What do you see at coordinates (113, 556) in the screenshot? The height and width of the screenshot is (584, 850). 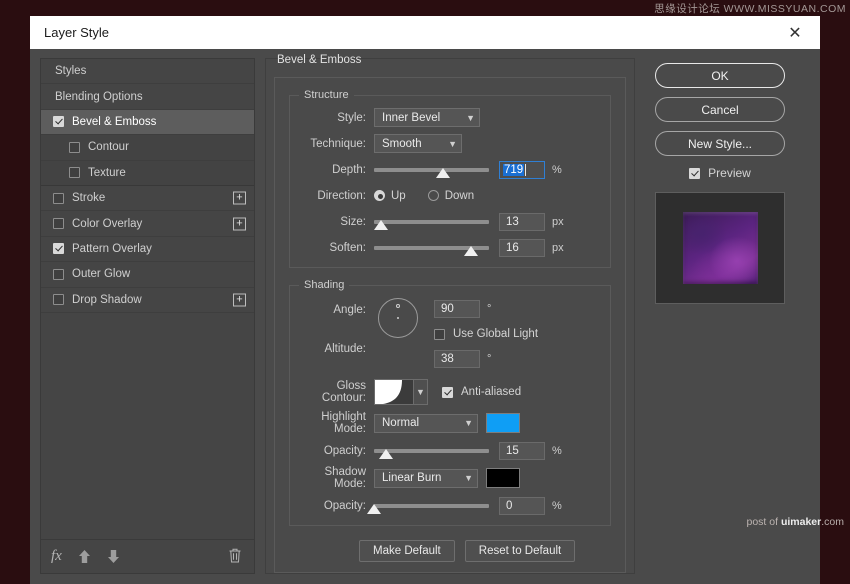 I see `move-down-arrow-icon` at bounding box center [113, 556].